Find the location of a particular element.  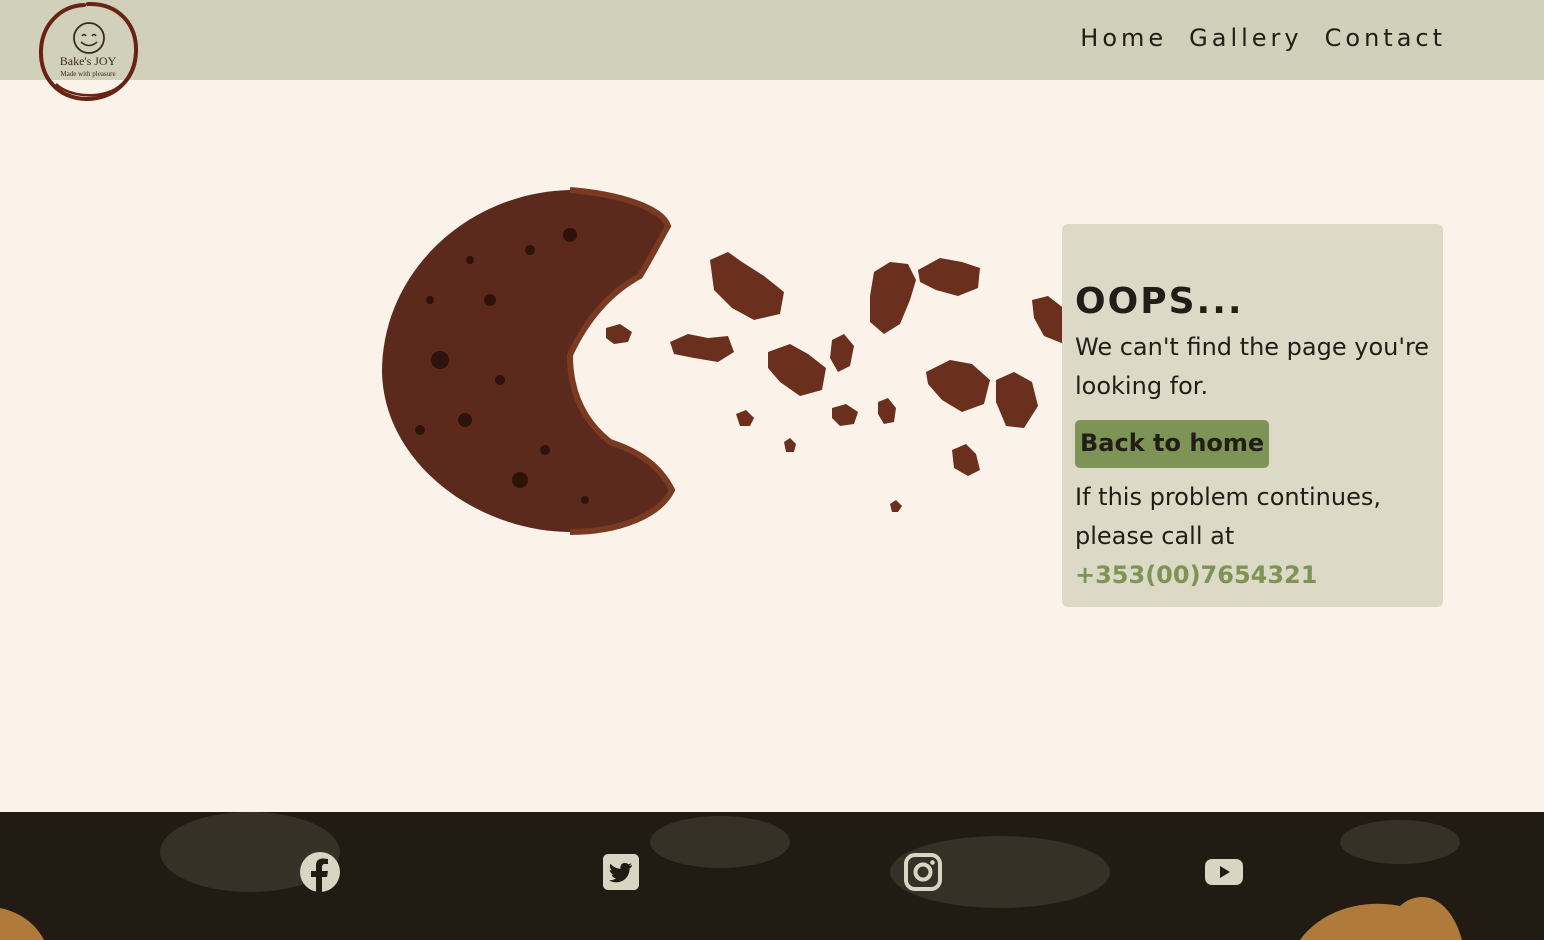

nav-contact: Contact is located at coordinates (1385, 38).